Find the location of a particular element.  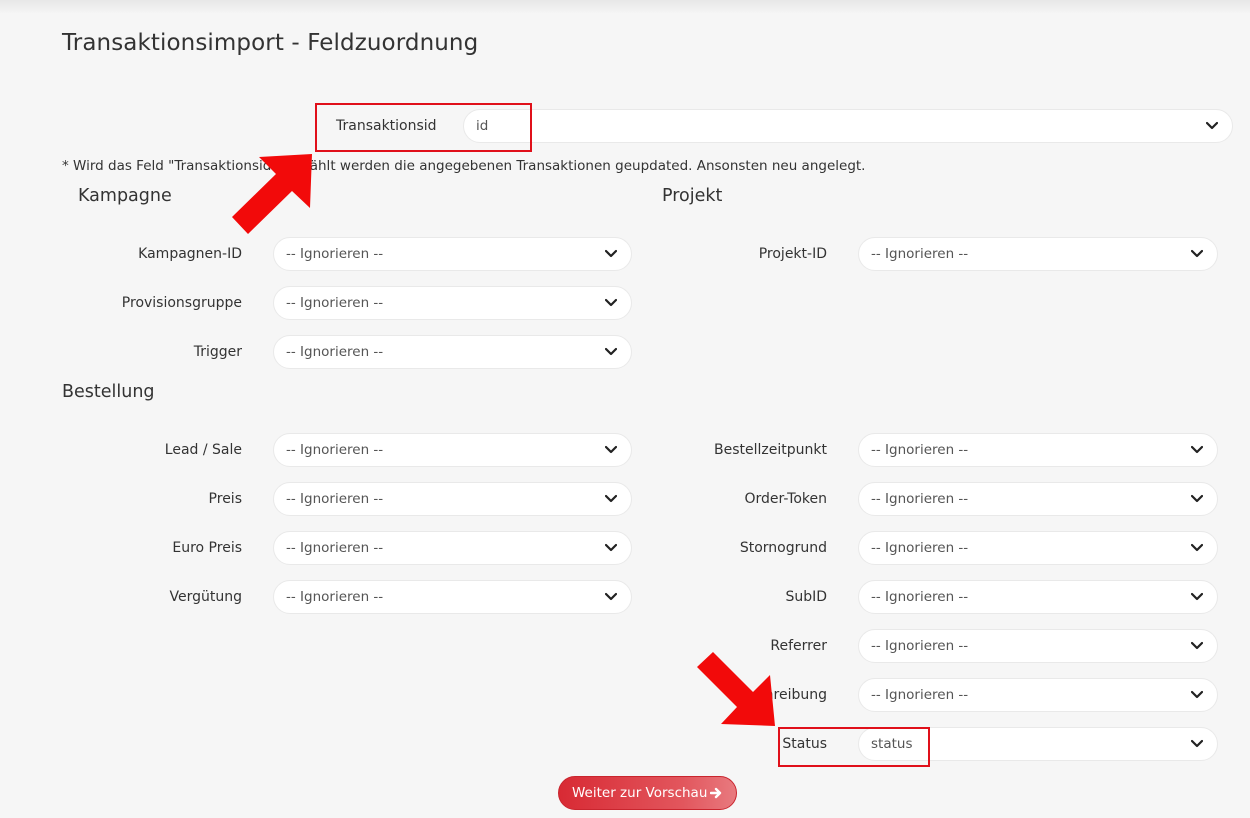

top-shadow is located at coordinates (625, 7).